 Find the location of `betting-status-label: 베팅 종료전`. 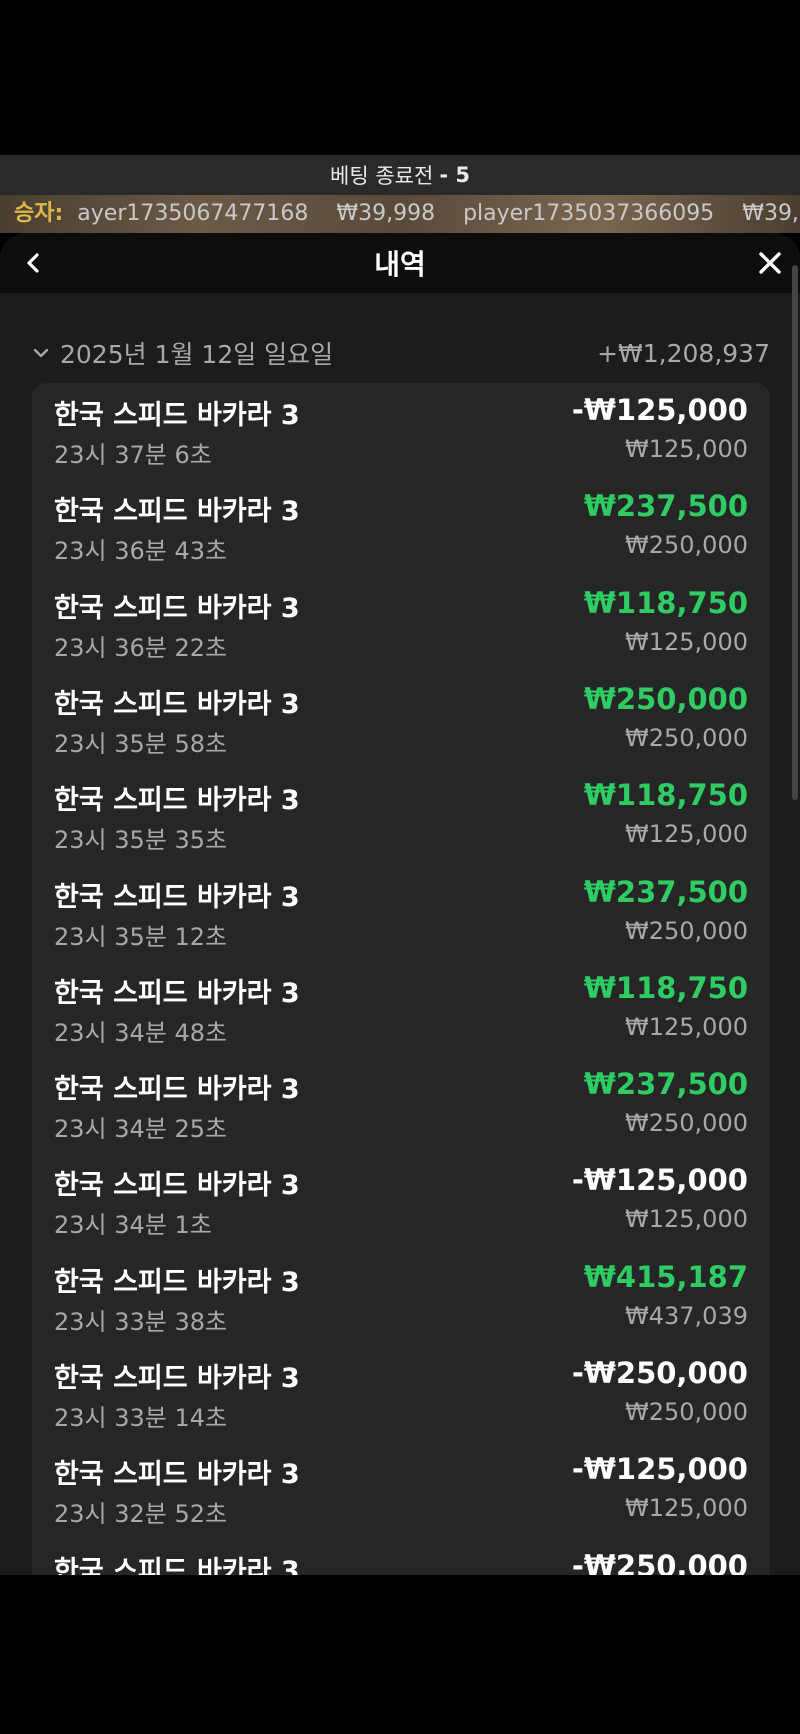

betting-status-label: 베팅 종료전 is located at coordinates (382, 176).